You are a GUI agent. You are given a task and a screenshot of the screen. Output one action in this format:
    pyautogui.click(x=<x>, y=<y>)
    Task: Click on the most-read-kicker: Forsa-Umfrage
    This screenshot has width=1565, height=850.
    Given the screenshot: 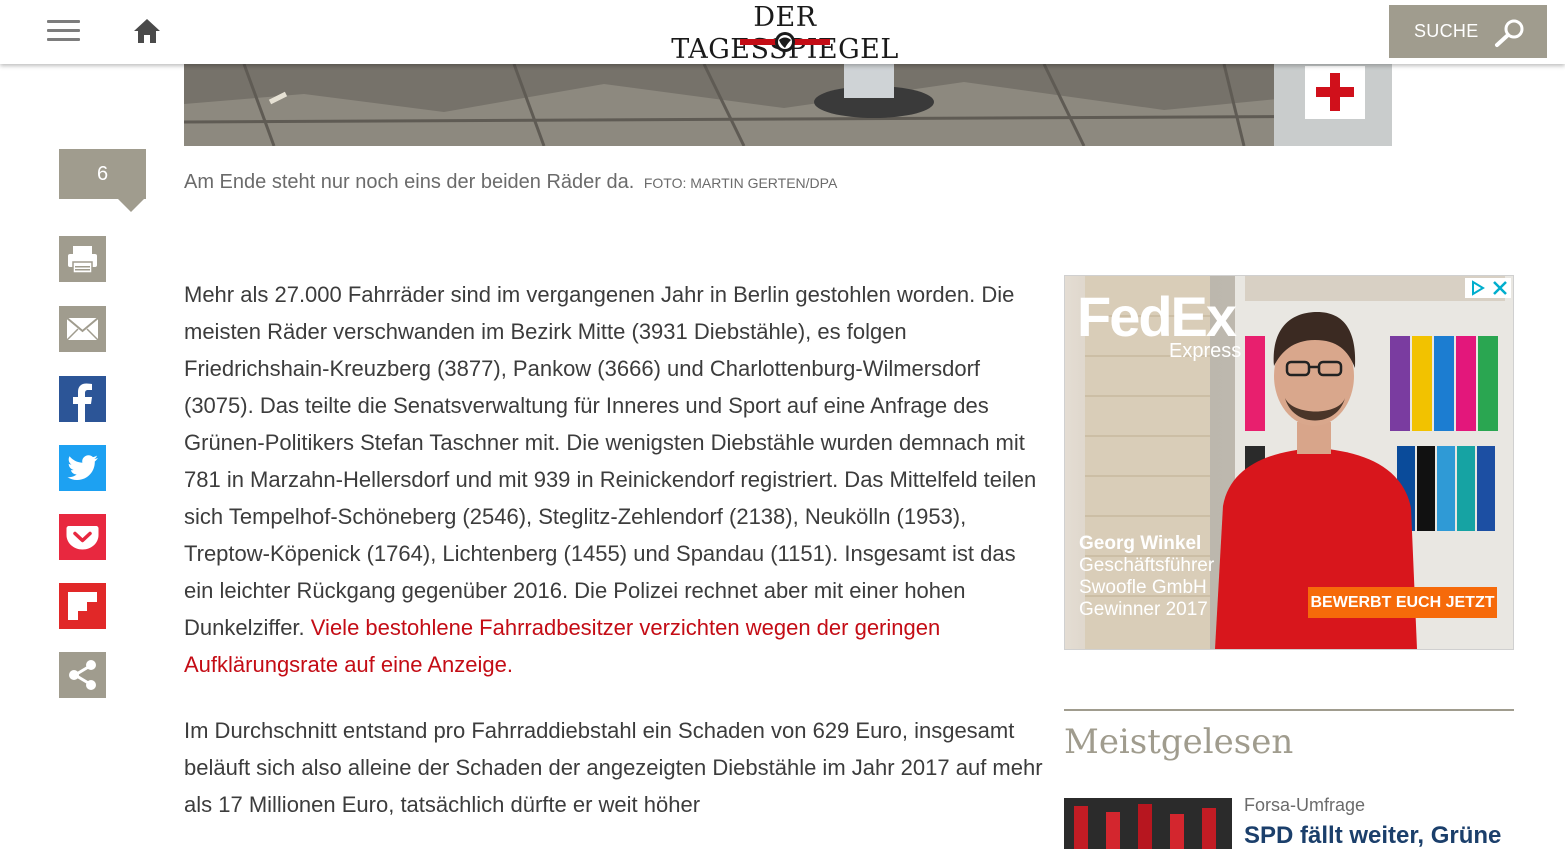 What is the action you would take?
    pyautogui.click(x=1305, y=805)
    